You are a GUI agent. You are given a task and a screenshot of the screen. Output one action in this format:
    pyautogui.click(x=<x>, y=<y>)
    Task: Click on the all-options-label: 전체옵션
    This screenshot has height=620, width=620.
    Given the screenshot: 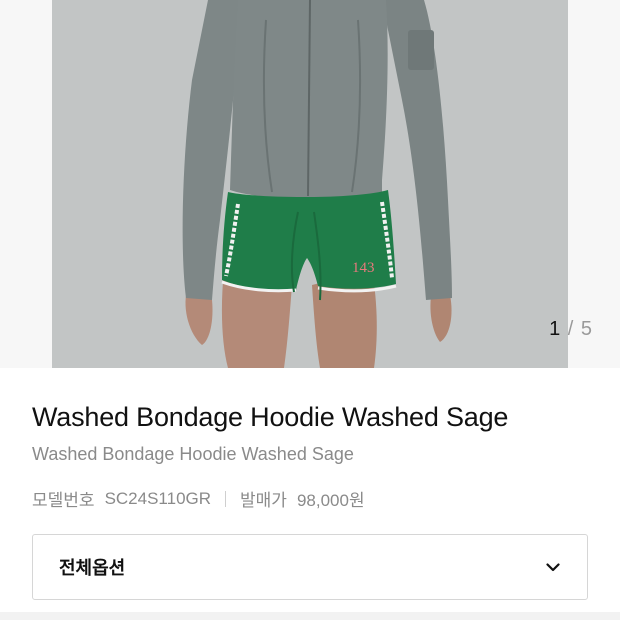 What is the action you would take?
    pyautogui.click(x=92, y=568)
    